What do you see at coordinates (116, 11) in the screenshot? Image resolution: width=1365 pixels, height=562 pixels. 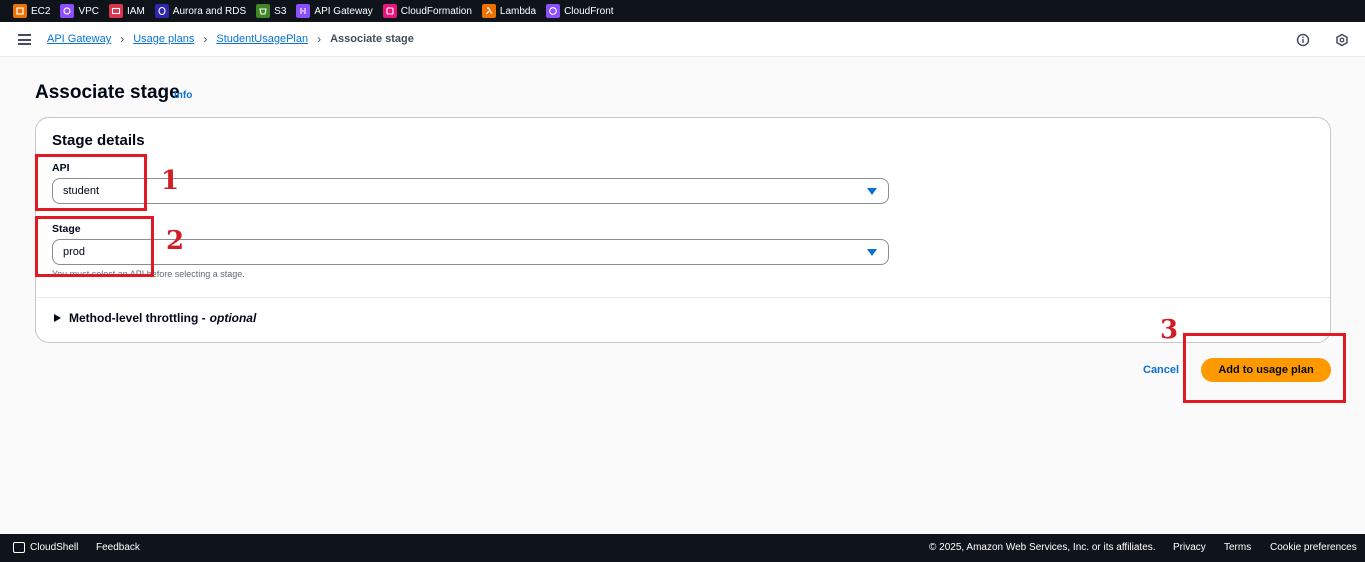 I see `iam-icon` at bounding box center [116, 11].